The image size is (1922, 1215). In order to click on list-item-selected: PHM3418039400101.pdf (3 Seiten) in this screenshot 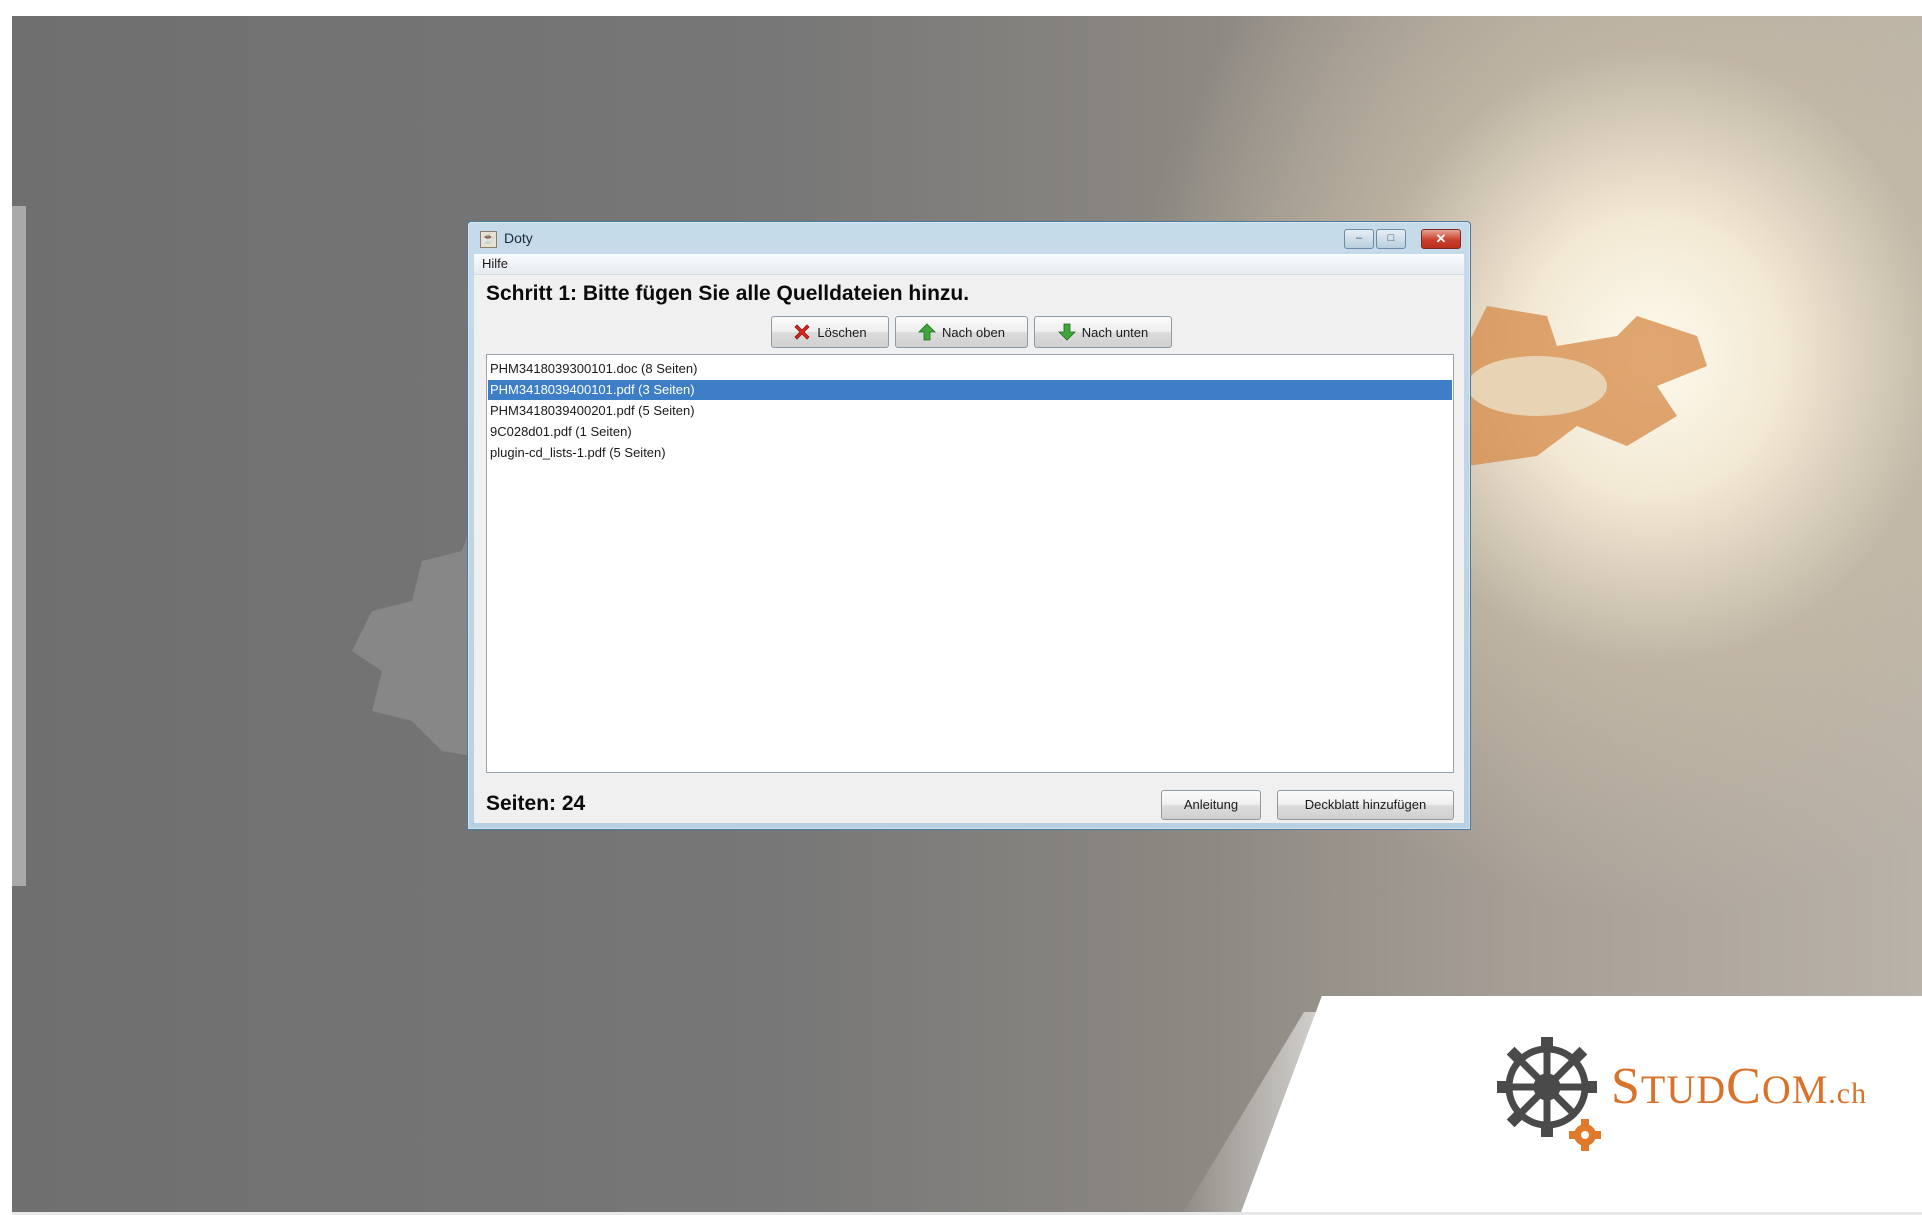, I will do `click(970, 390)`.